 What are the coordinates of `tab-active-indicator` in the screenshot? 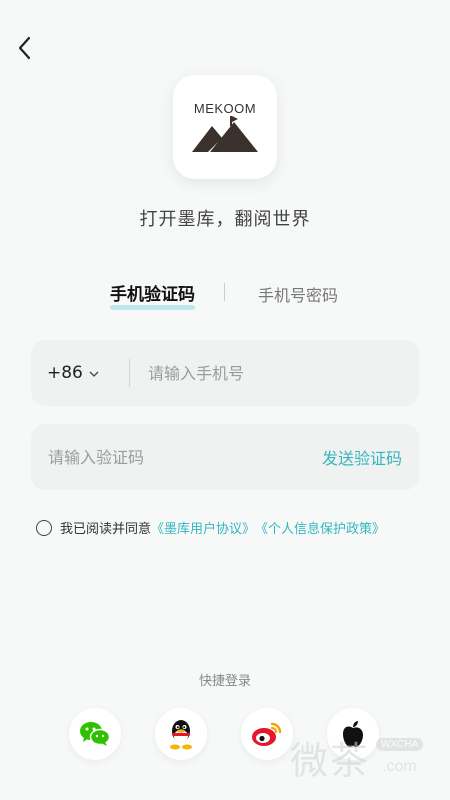 It's located at (152, 307).